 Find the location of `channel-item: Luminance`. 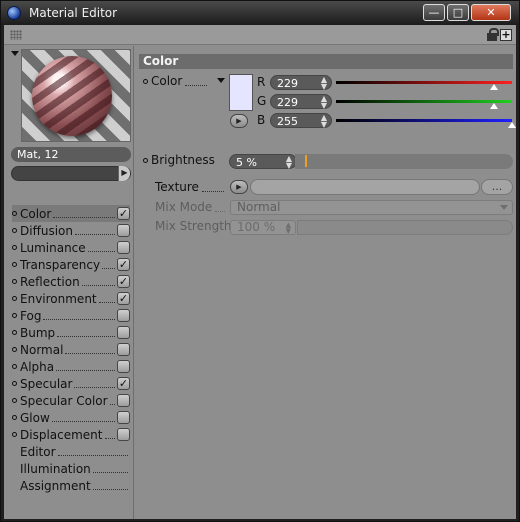

channel-item: Luminance is located at coordinates (71, 247).